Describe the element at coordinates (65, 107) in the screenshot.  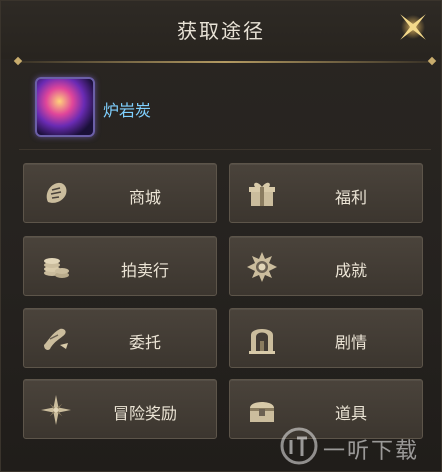
I see `item-icon` at that location.